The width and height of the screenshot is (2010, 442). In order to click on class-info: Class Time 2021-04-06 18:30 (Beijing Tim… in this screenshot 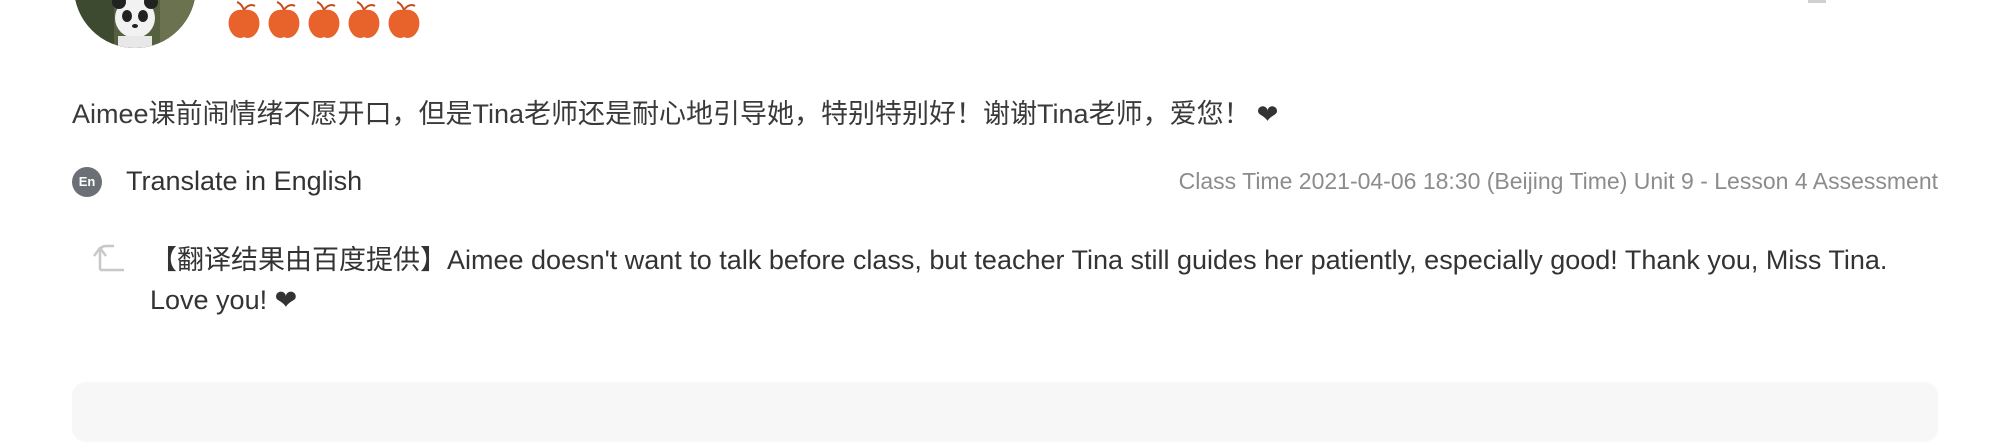, I will do `click(1558, 181)`.